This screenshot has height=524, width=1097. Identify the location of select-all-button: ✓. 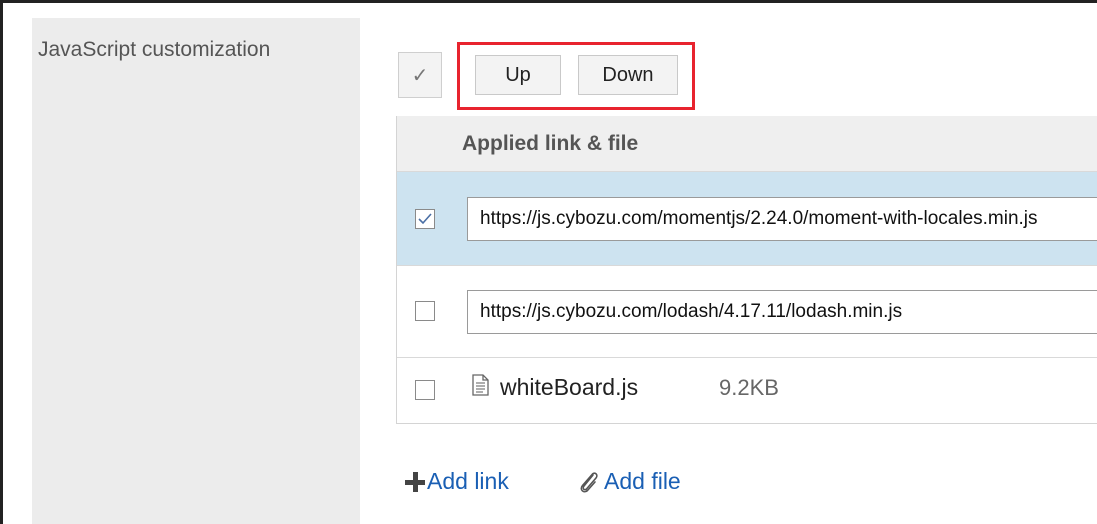
(420, 75).